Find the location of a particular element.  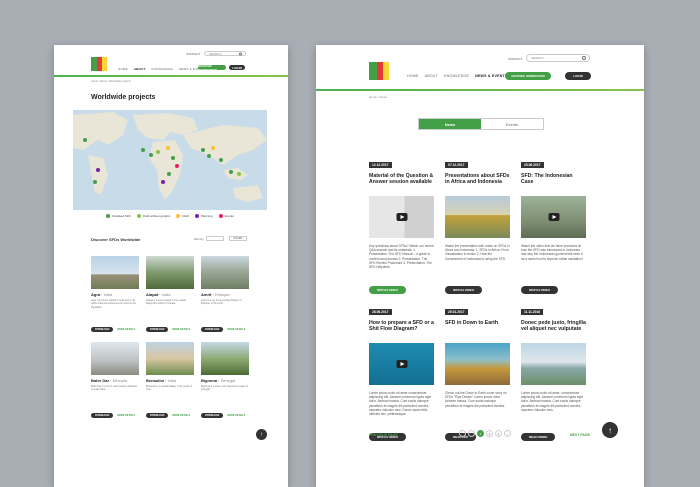

read-more-button: READ MORE is located at coordinates (538, 437).